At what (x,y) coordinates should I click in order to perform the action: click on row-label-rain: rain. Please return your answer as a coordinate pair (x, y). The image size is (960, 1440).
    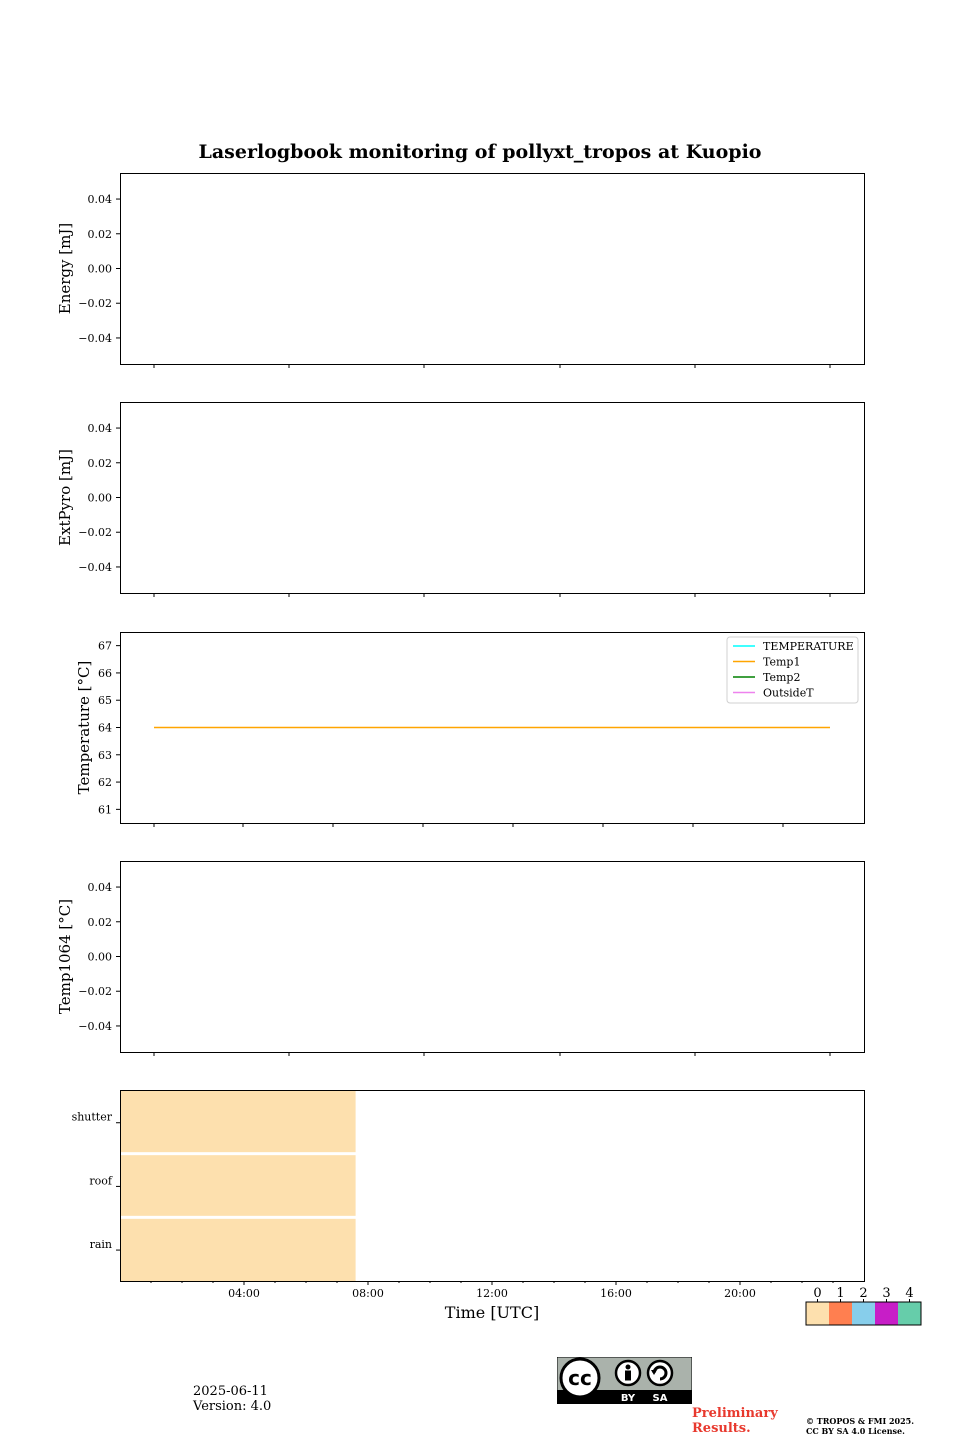
    Looking at the image, I should click on (101, 1244).